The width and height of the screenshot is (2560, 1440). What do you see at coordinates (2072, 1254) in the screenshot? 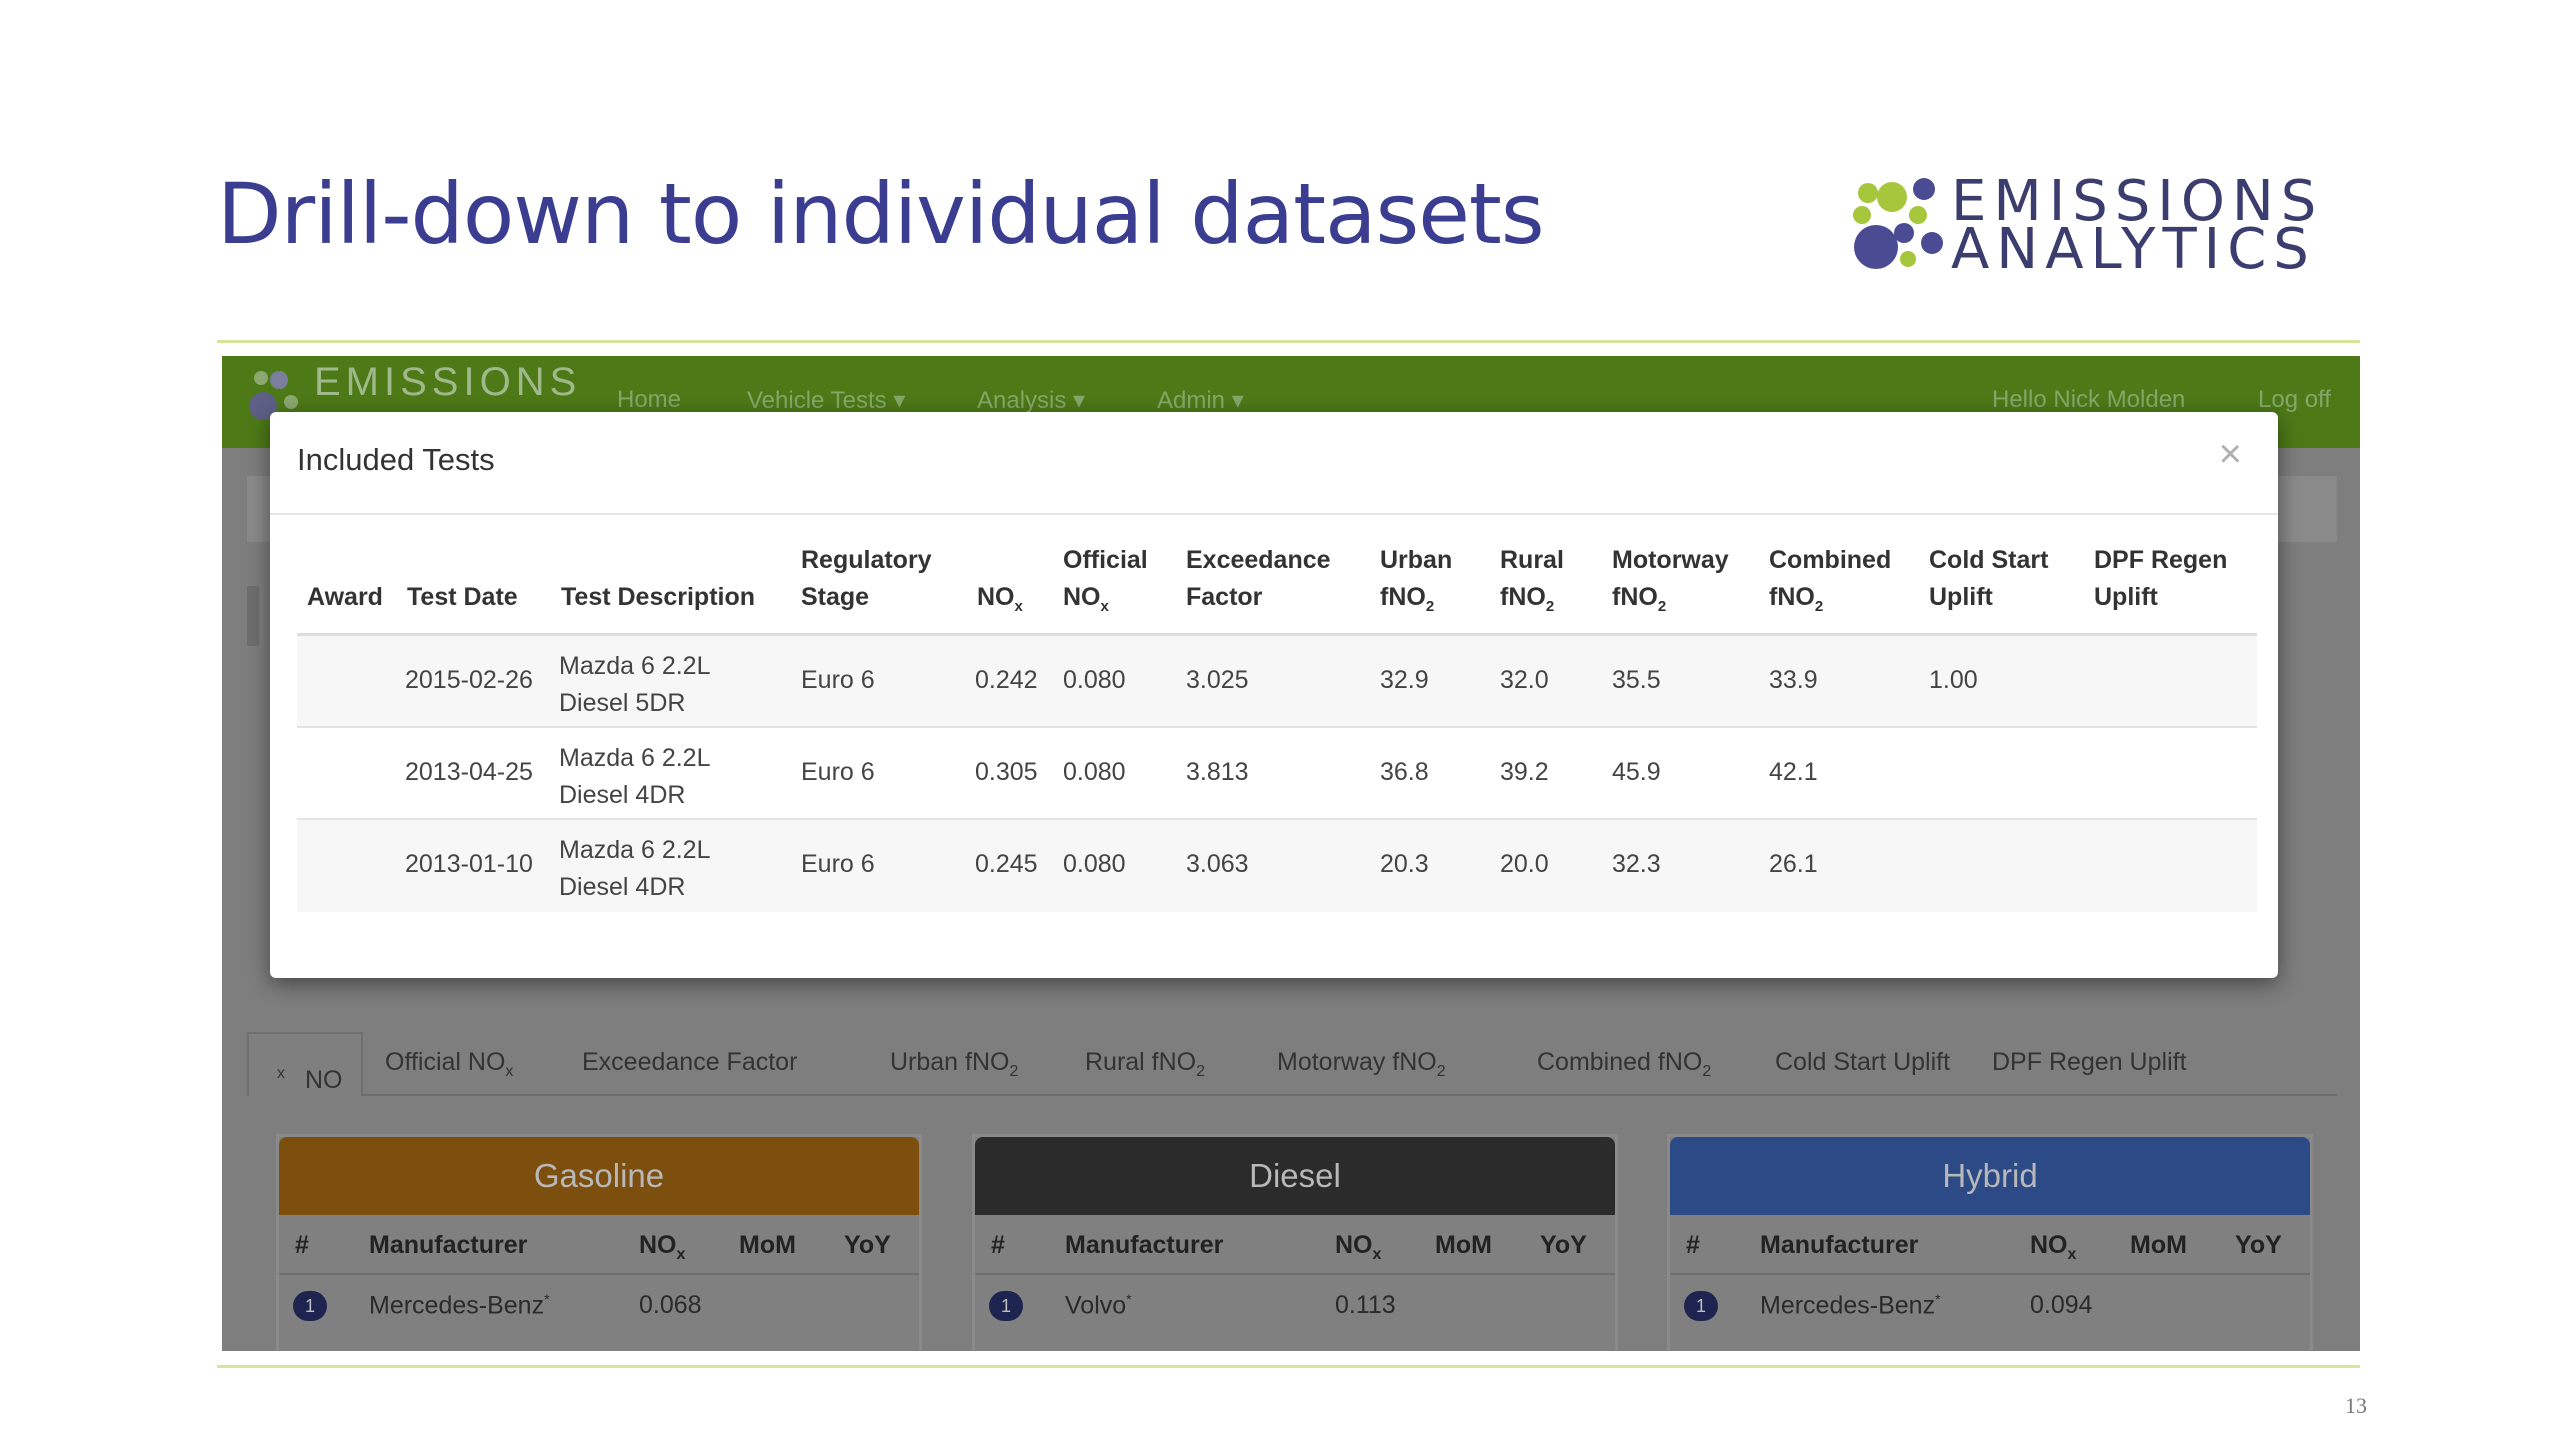
I see `subscript: x` at bounding box center [2072, 1254].